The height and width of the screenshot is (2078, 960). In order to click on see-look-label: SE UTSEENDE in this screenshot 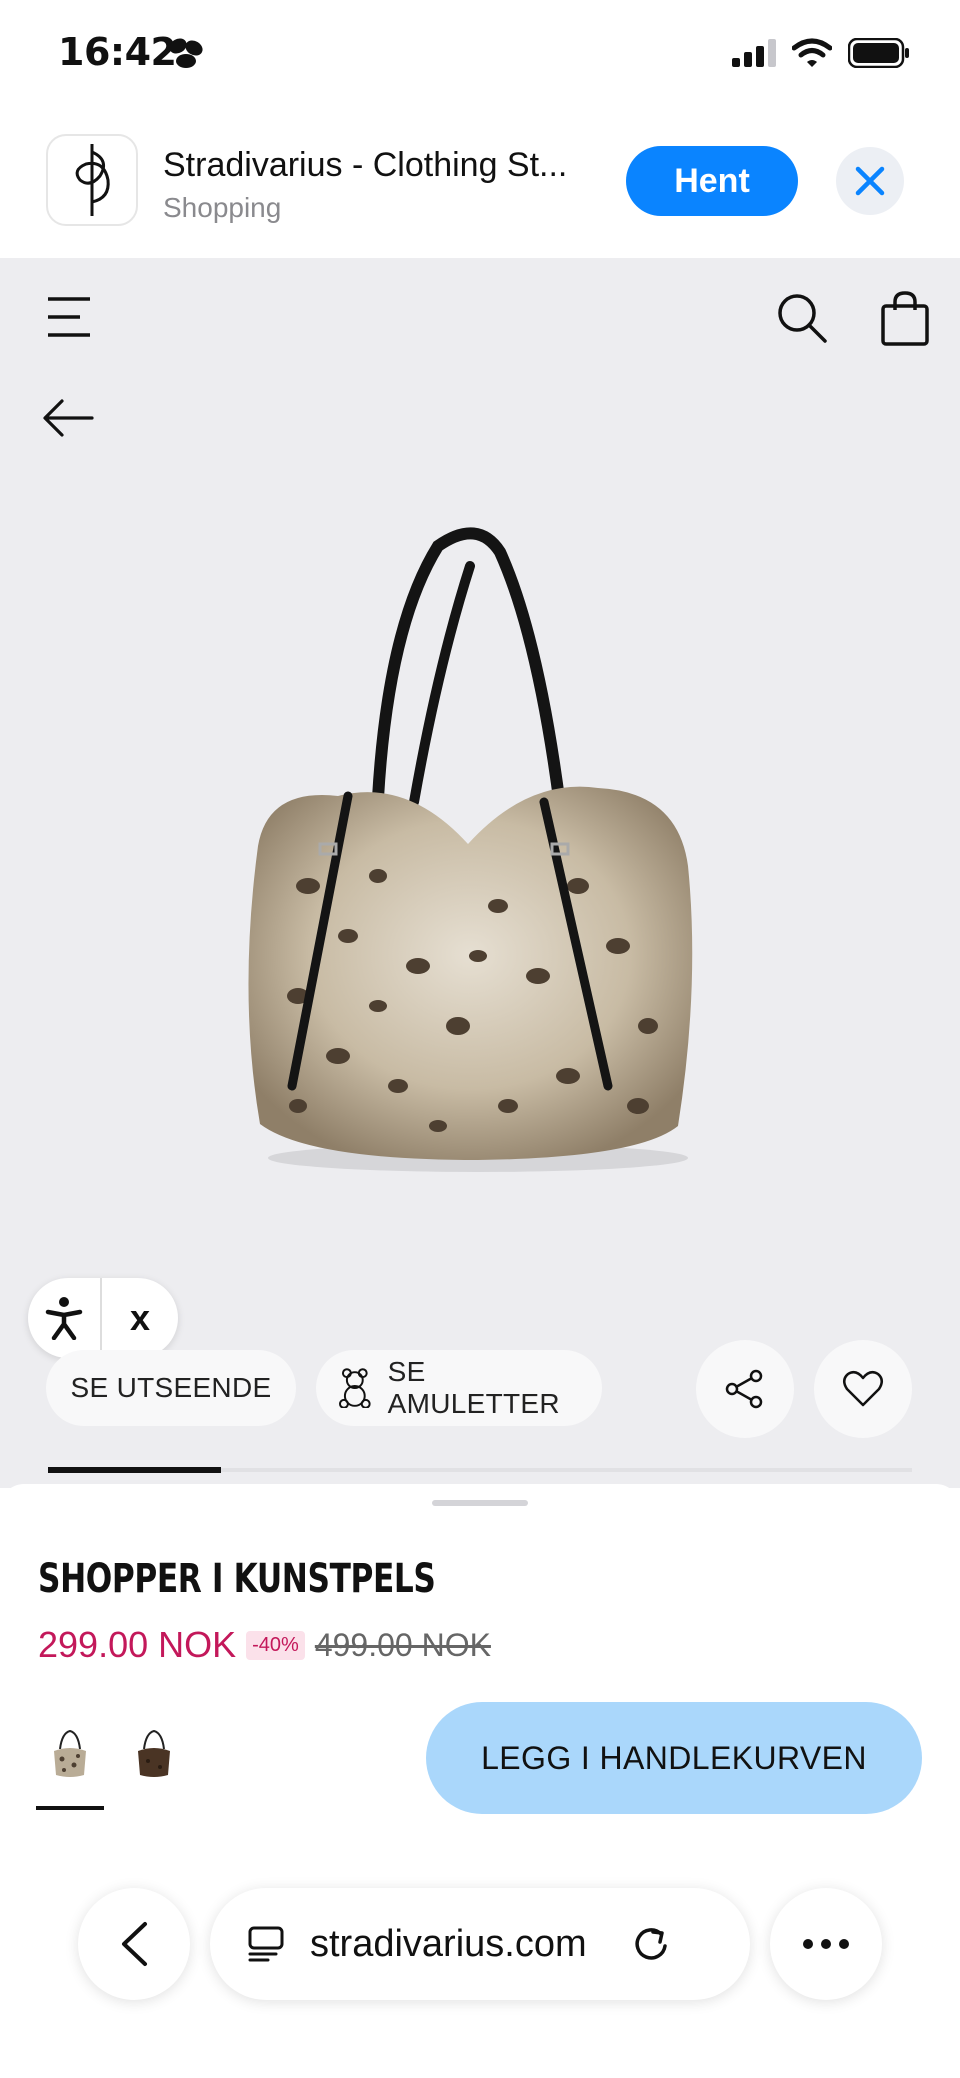, I will do `click(171, 1387)`.